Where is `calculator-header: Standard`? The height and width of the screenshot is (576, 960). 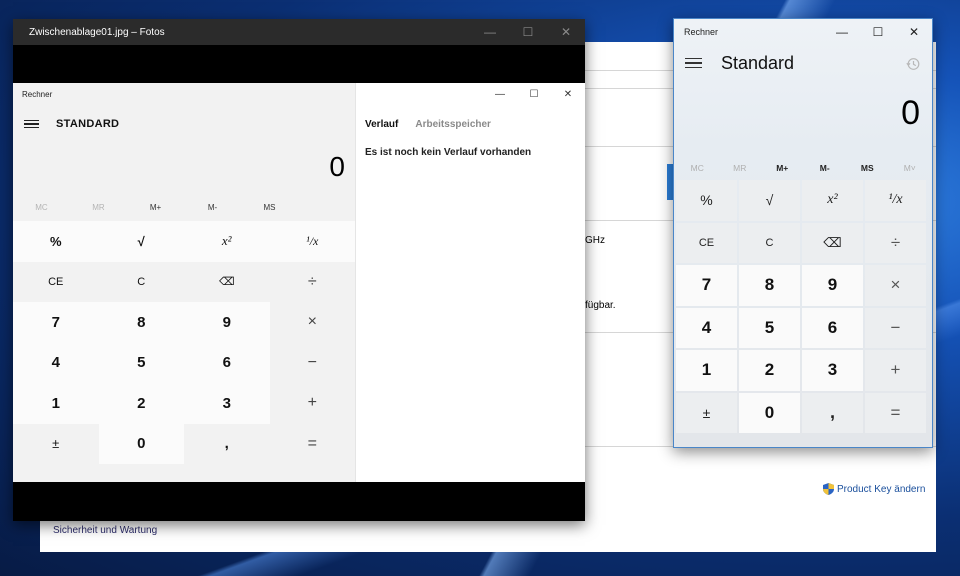
calculator-header: Standard is located at coordinates (803, 63).